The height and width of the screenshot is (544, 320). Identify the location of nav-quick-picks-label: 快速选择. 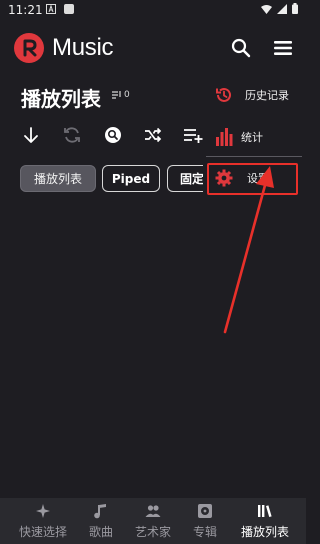
(42, 532).